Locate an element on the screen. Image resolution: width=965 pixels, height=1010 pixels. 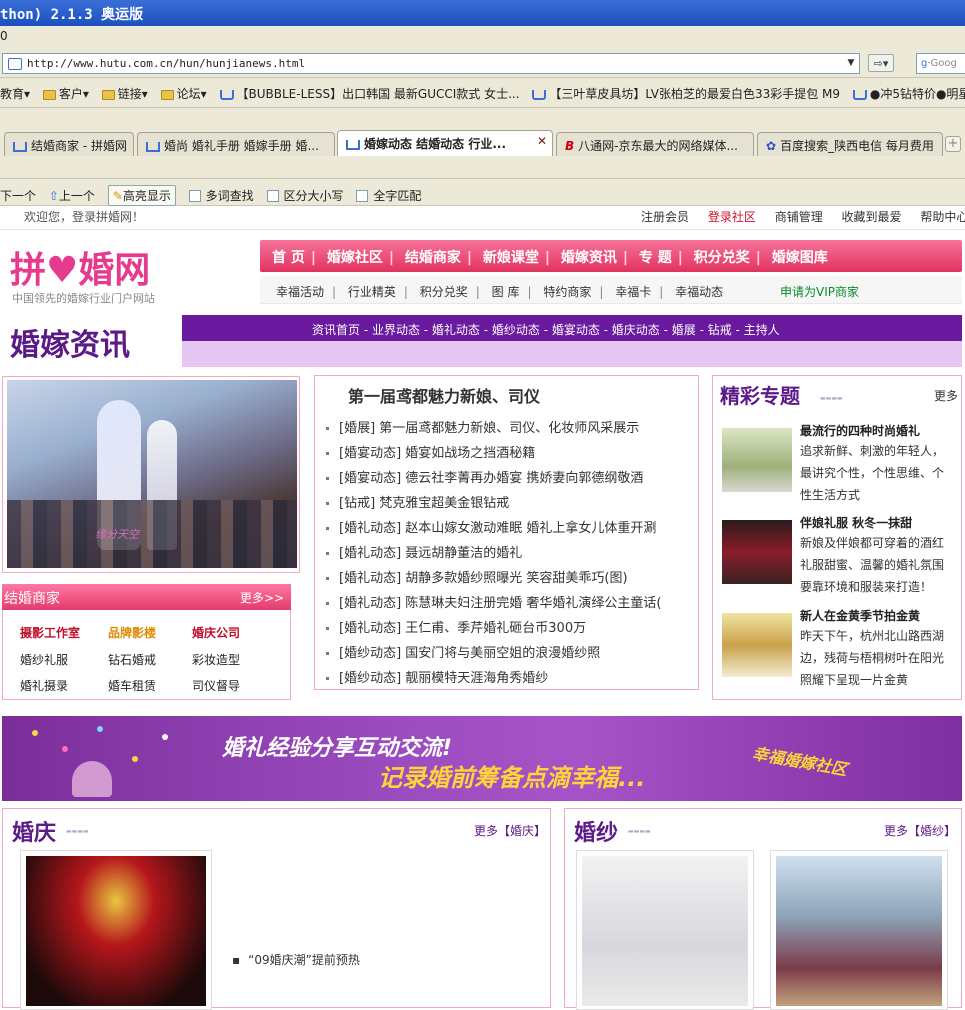
nav-topics: 专 题 is located at coordinates (655, 258).